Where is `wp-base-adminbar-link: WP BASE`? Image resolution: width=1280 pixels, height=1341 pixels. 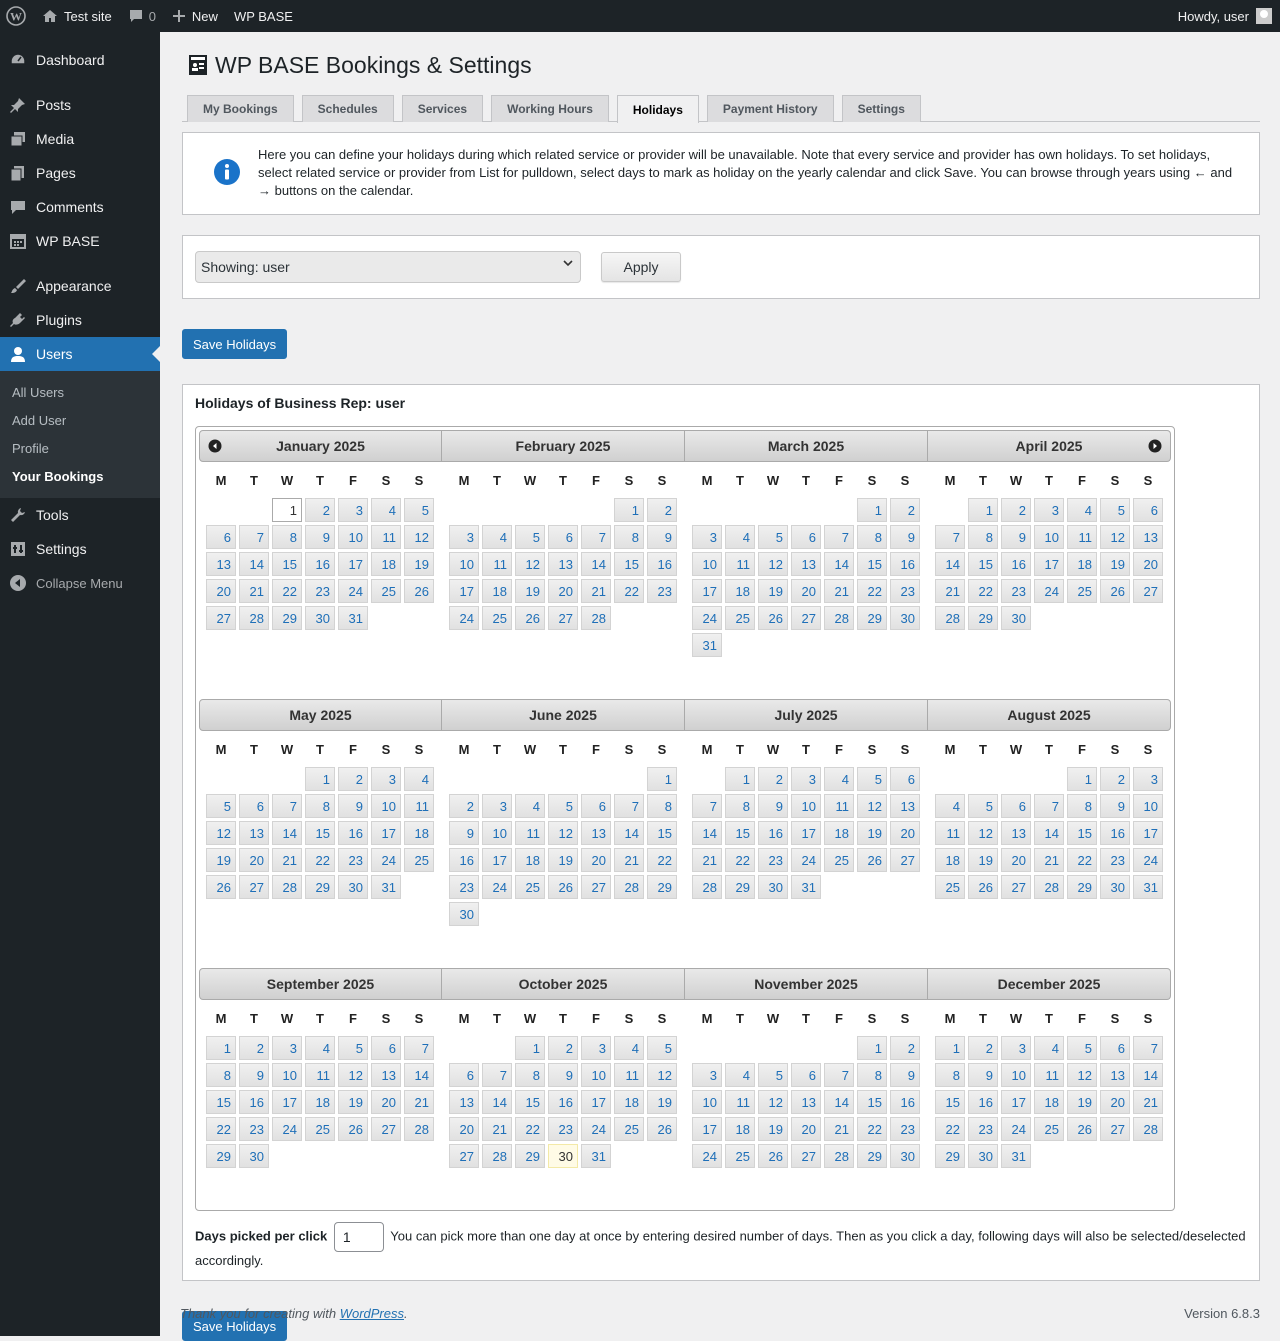
wp-base-adminbar-link: WP BASE is located at coordinates (263, 16).